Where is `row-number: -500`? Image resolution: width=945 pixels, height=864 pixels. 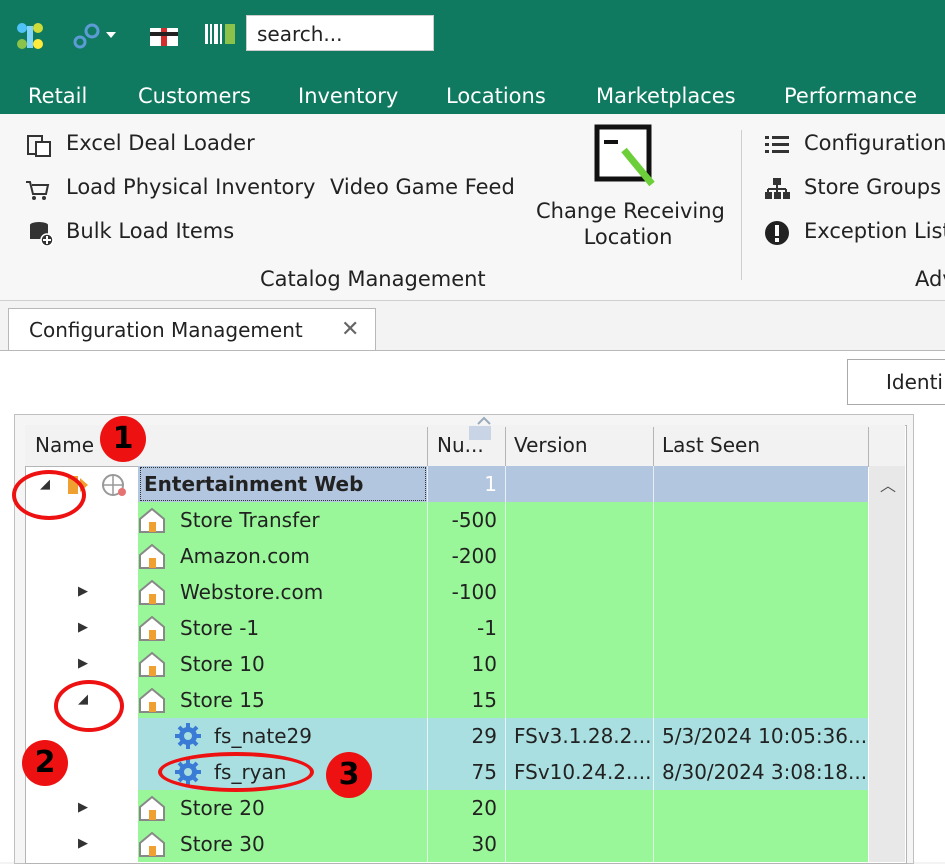 row-number: -500 is located at coordinates (474, 520).